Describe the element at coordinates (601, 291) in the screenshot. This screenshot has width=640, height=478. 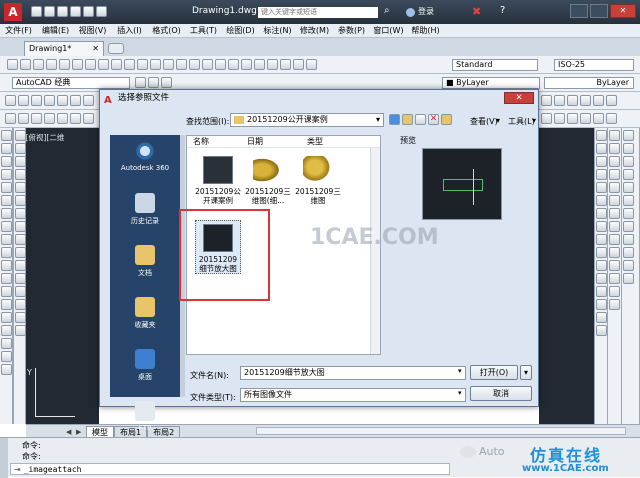
I see `snap-m-icon` at that location.